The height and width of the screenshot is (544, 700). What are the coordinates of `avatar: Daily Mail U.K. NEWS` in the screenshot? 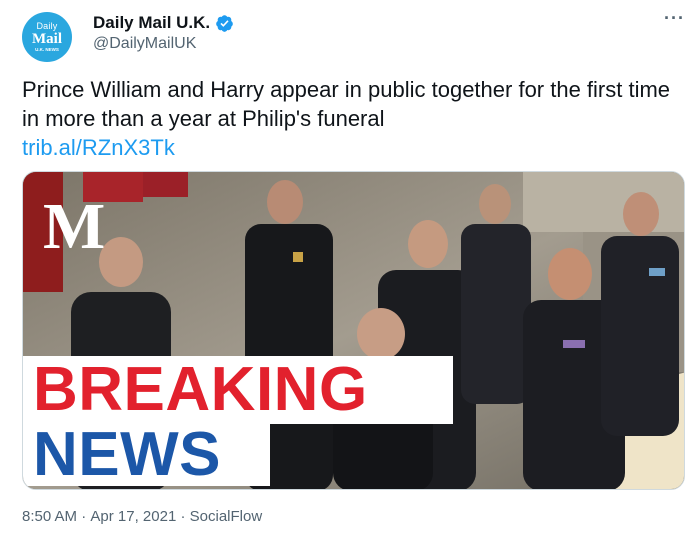 It's located at (47, 37).